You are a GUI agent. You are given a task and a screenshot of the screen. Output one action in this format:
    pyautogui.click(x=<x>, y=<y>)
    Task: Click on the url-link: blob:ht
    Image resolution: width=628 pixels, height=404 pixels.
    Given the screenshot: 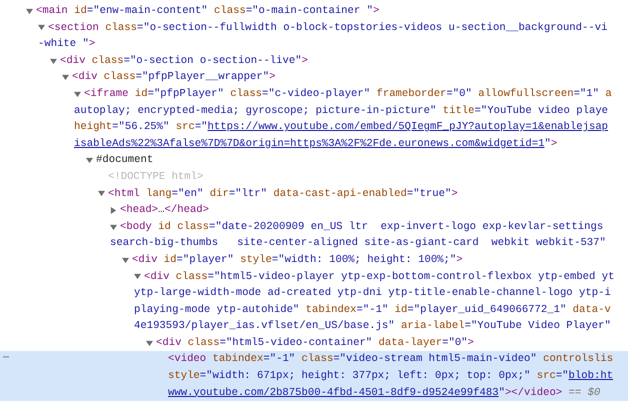 What is the action you would take?
    pyautogui.click(x=591, y=376)
    